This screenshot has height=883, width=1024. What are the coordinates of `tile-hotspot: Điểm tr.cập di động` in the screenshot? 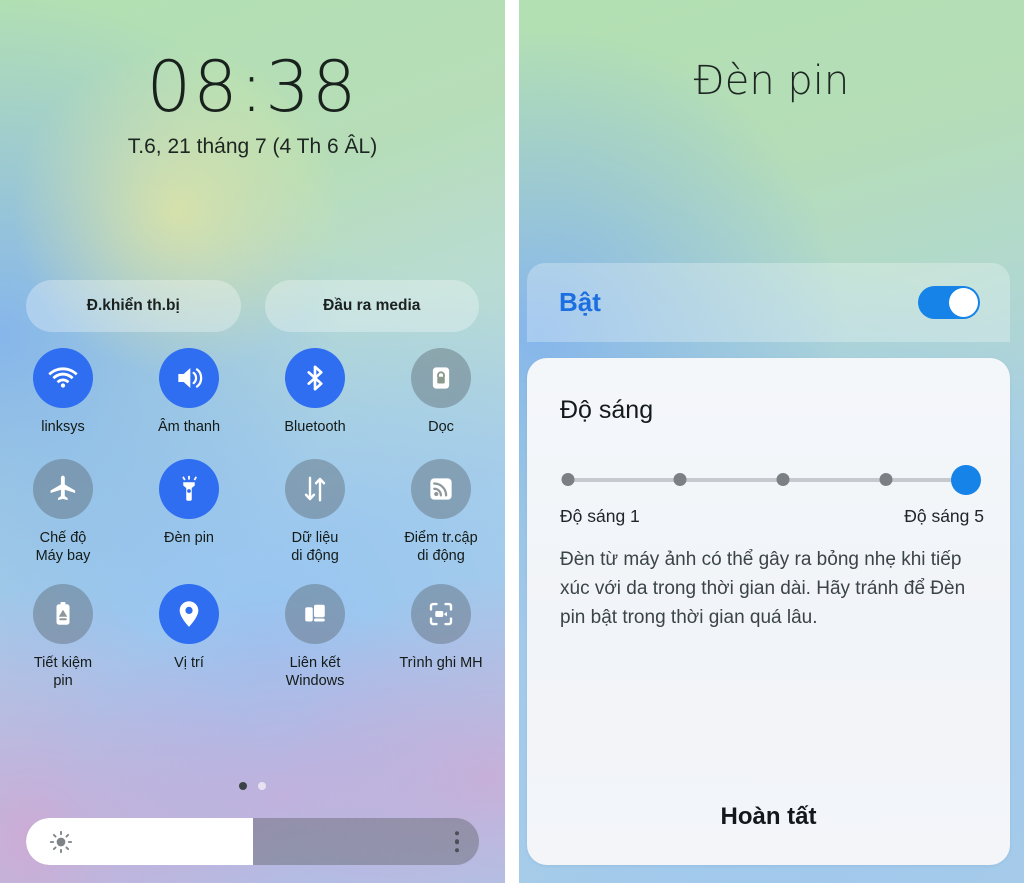 It's located at (441, 512).